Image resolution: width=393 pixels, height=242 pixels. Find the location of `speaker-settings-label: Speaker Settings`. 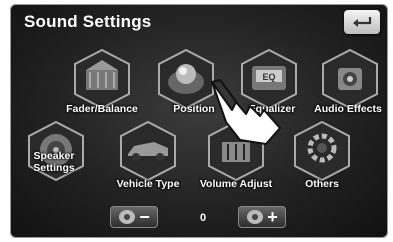

speaker-settings-label: Speaker Settings is located at coordinates (53, 162).